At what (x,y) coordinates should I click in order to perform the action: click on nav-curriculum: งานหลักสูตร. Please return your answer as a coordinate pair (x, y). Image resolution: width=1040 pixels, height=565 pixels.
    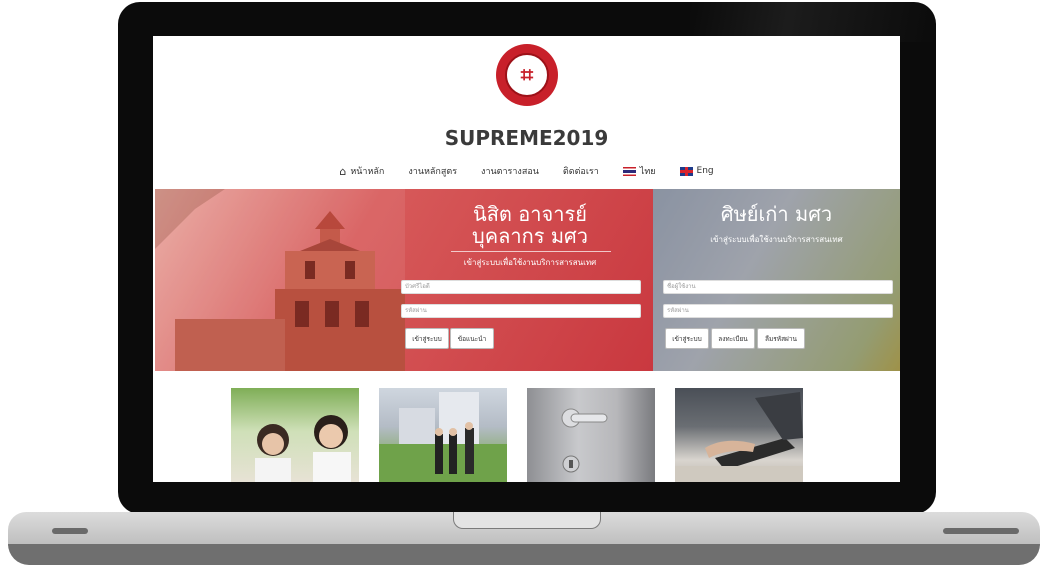
    Looking at the image, I should click on (432, 171).